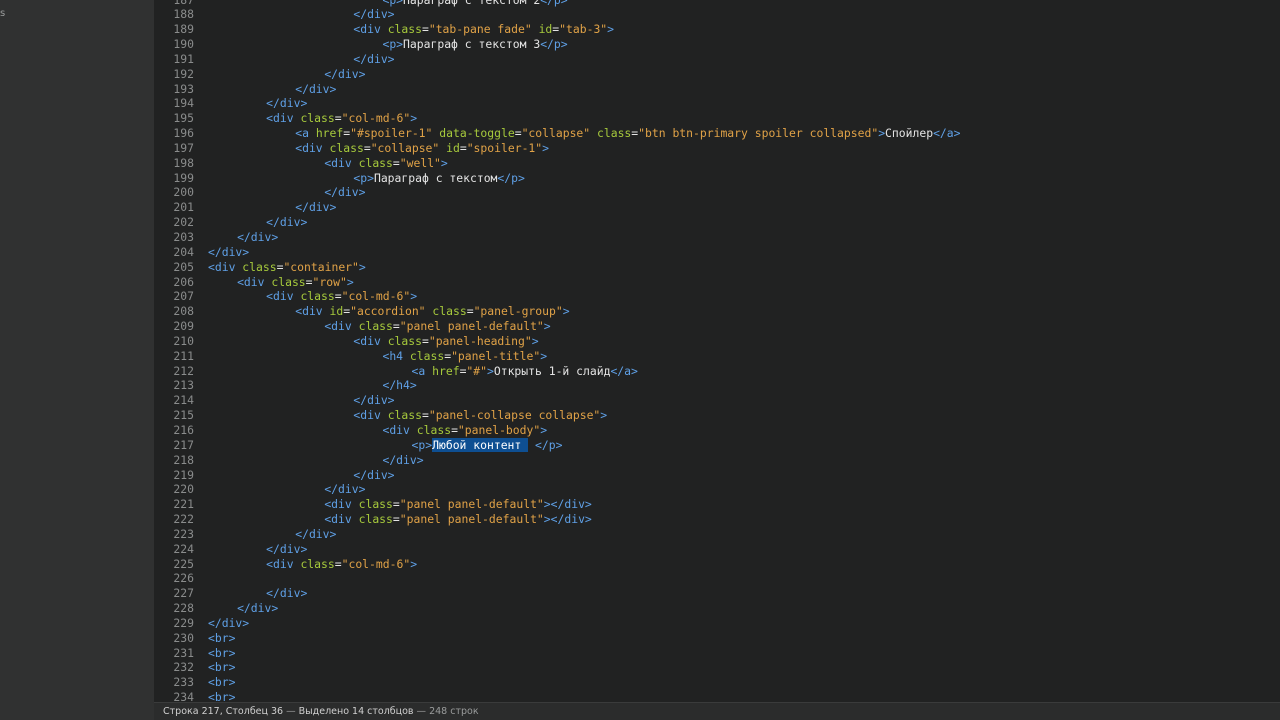  I want to click on code-line: 195 <div class="col-md-6">, so click(717, 118).